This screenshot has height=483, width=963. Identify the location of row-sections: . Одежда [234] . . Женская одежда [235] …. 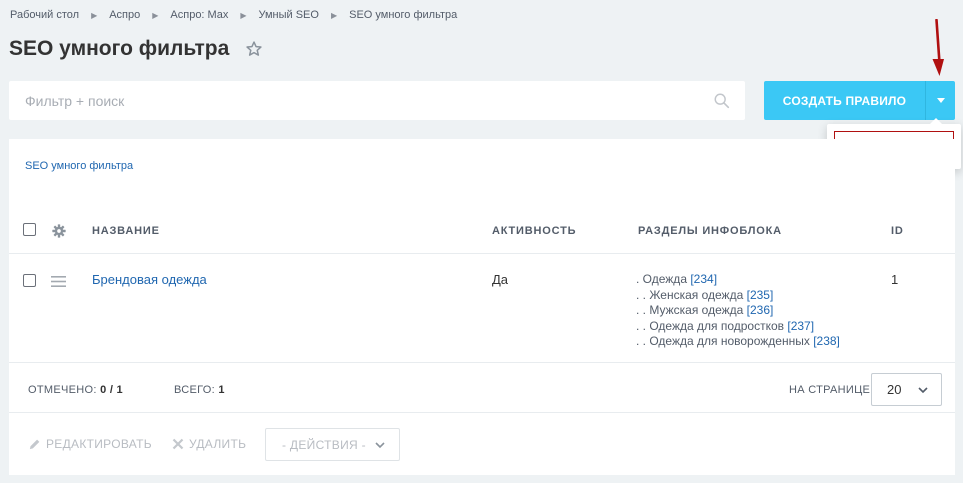
(738, 311).